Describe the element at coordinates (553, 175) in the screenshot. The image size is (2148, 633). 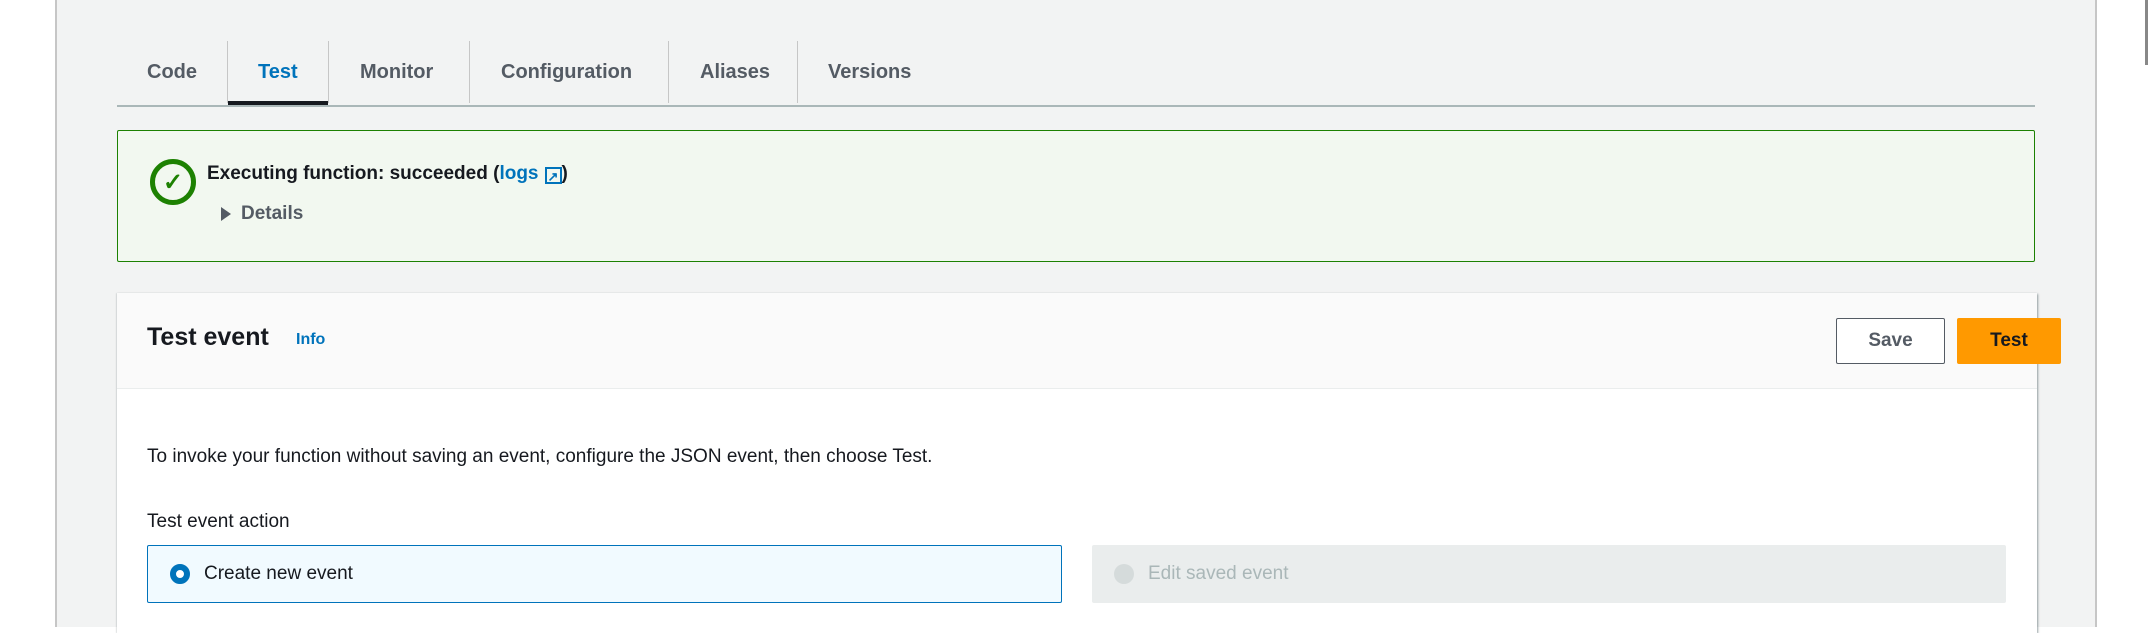
I see `external-link-icon: ↗` at that location.